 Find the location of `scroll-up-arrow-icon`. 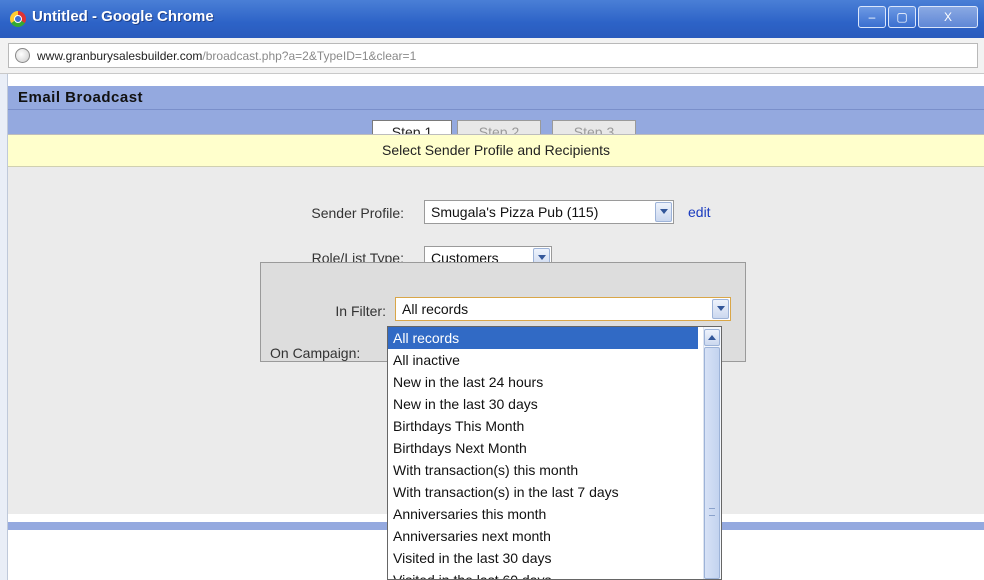

scroll-up-arrow-icon is located at coordinates (712, 337).